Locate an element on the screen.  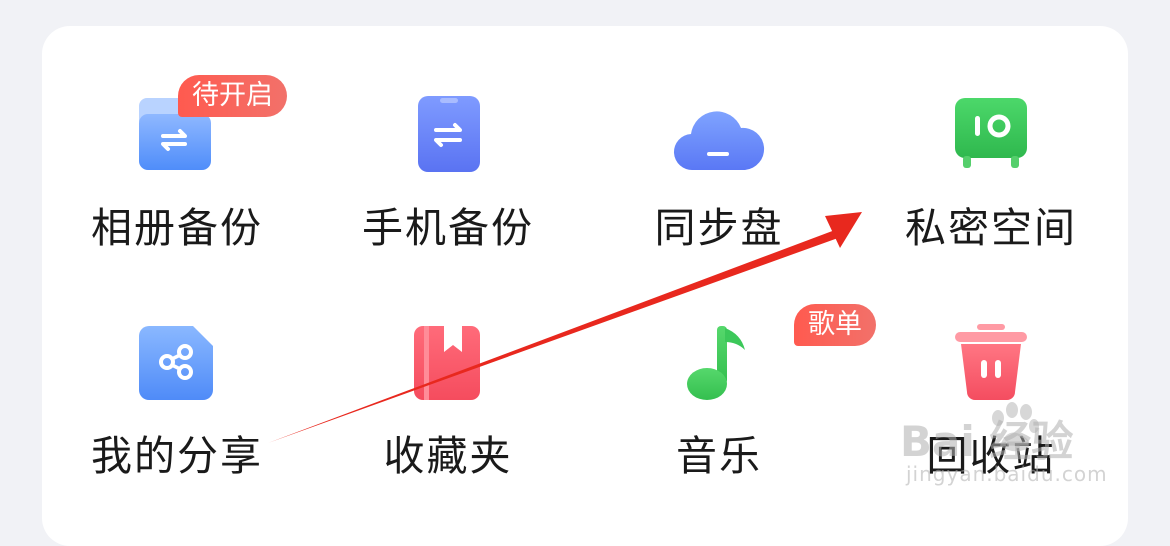
share-icon is located at coordinates (177, 364).